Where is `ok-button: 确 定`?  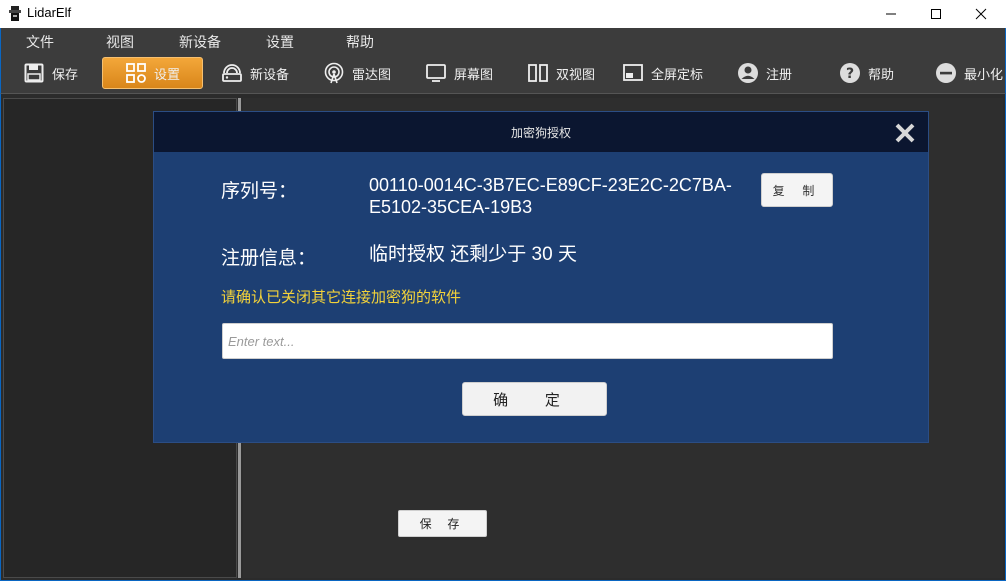
ok-button: 确 定 is located at coordinates (534, 399).